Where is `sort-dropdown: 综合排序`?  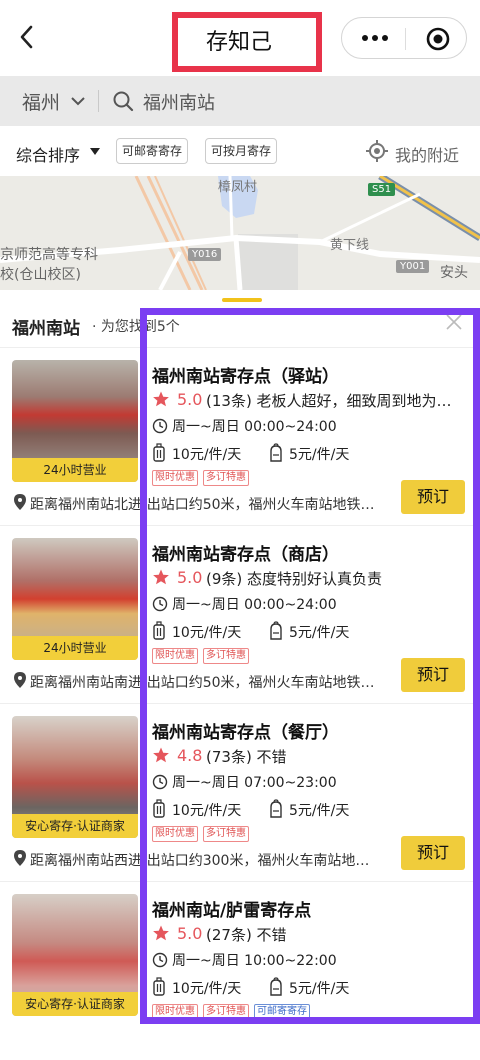
sort-dropdown: 综合排序 is located at coordinates (48, 154).